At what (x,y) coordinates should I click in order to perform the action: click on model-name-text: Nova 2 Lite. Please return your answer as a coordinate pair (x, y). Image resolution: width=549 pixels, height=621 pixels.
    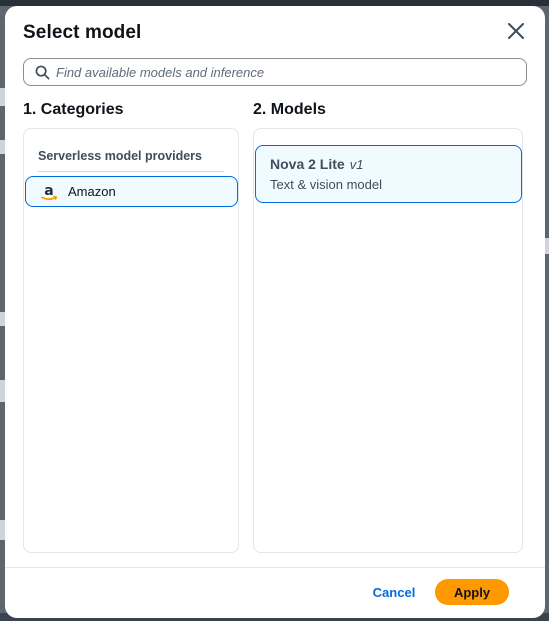
    Looking at the image, I should click on (307, 164).